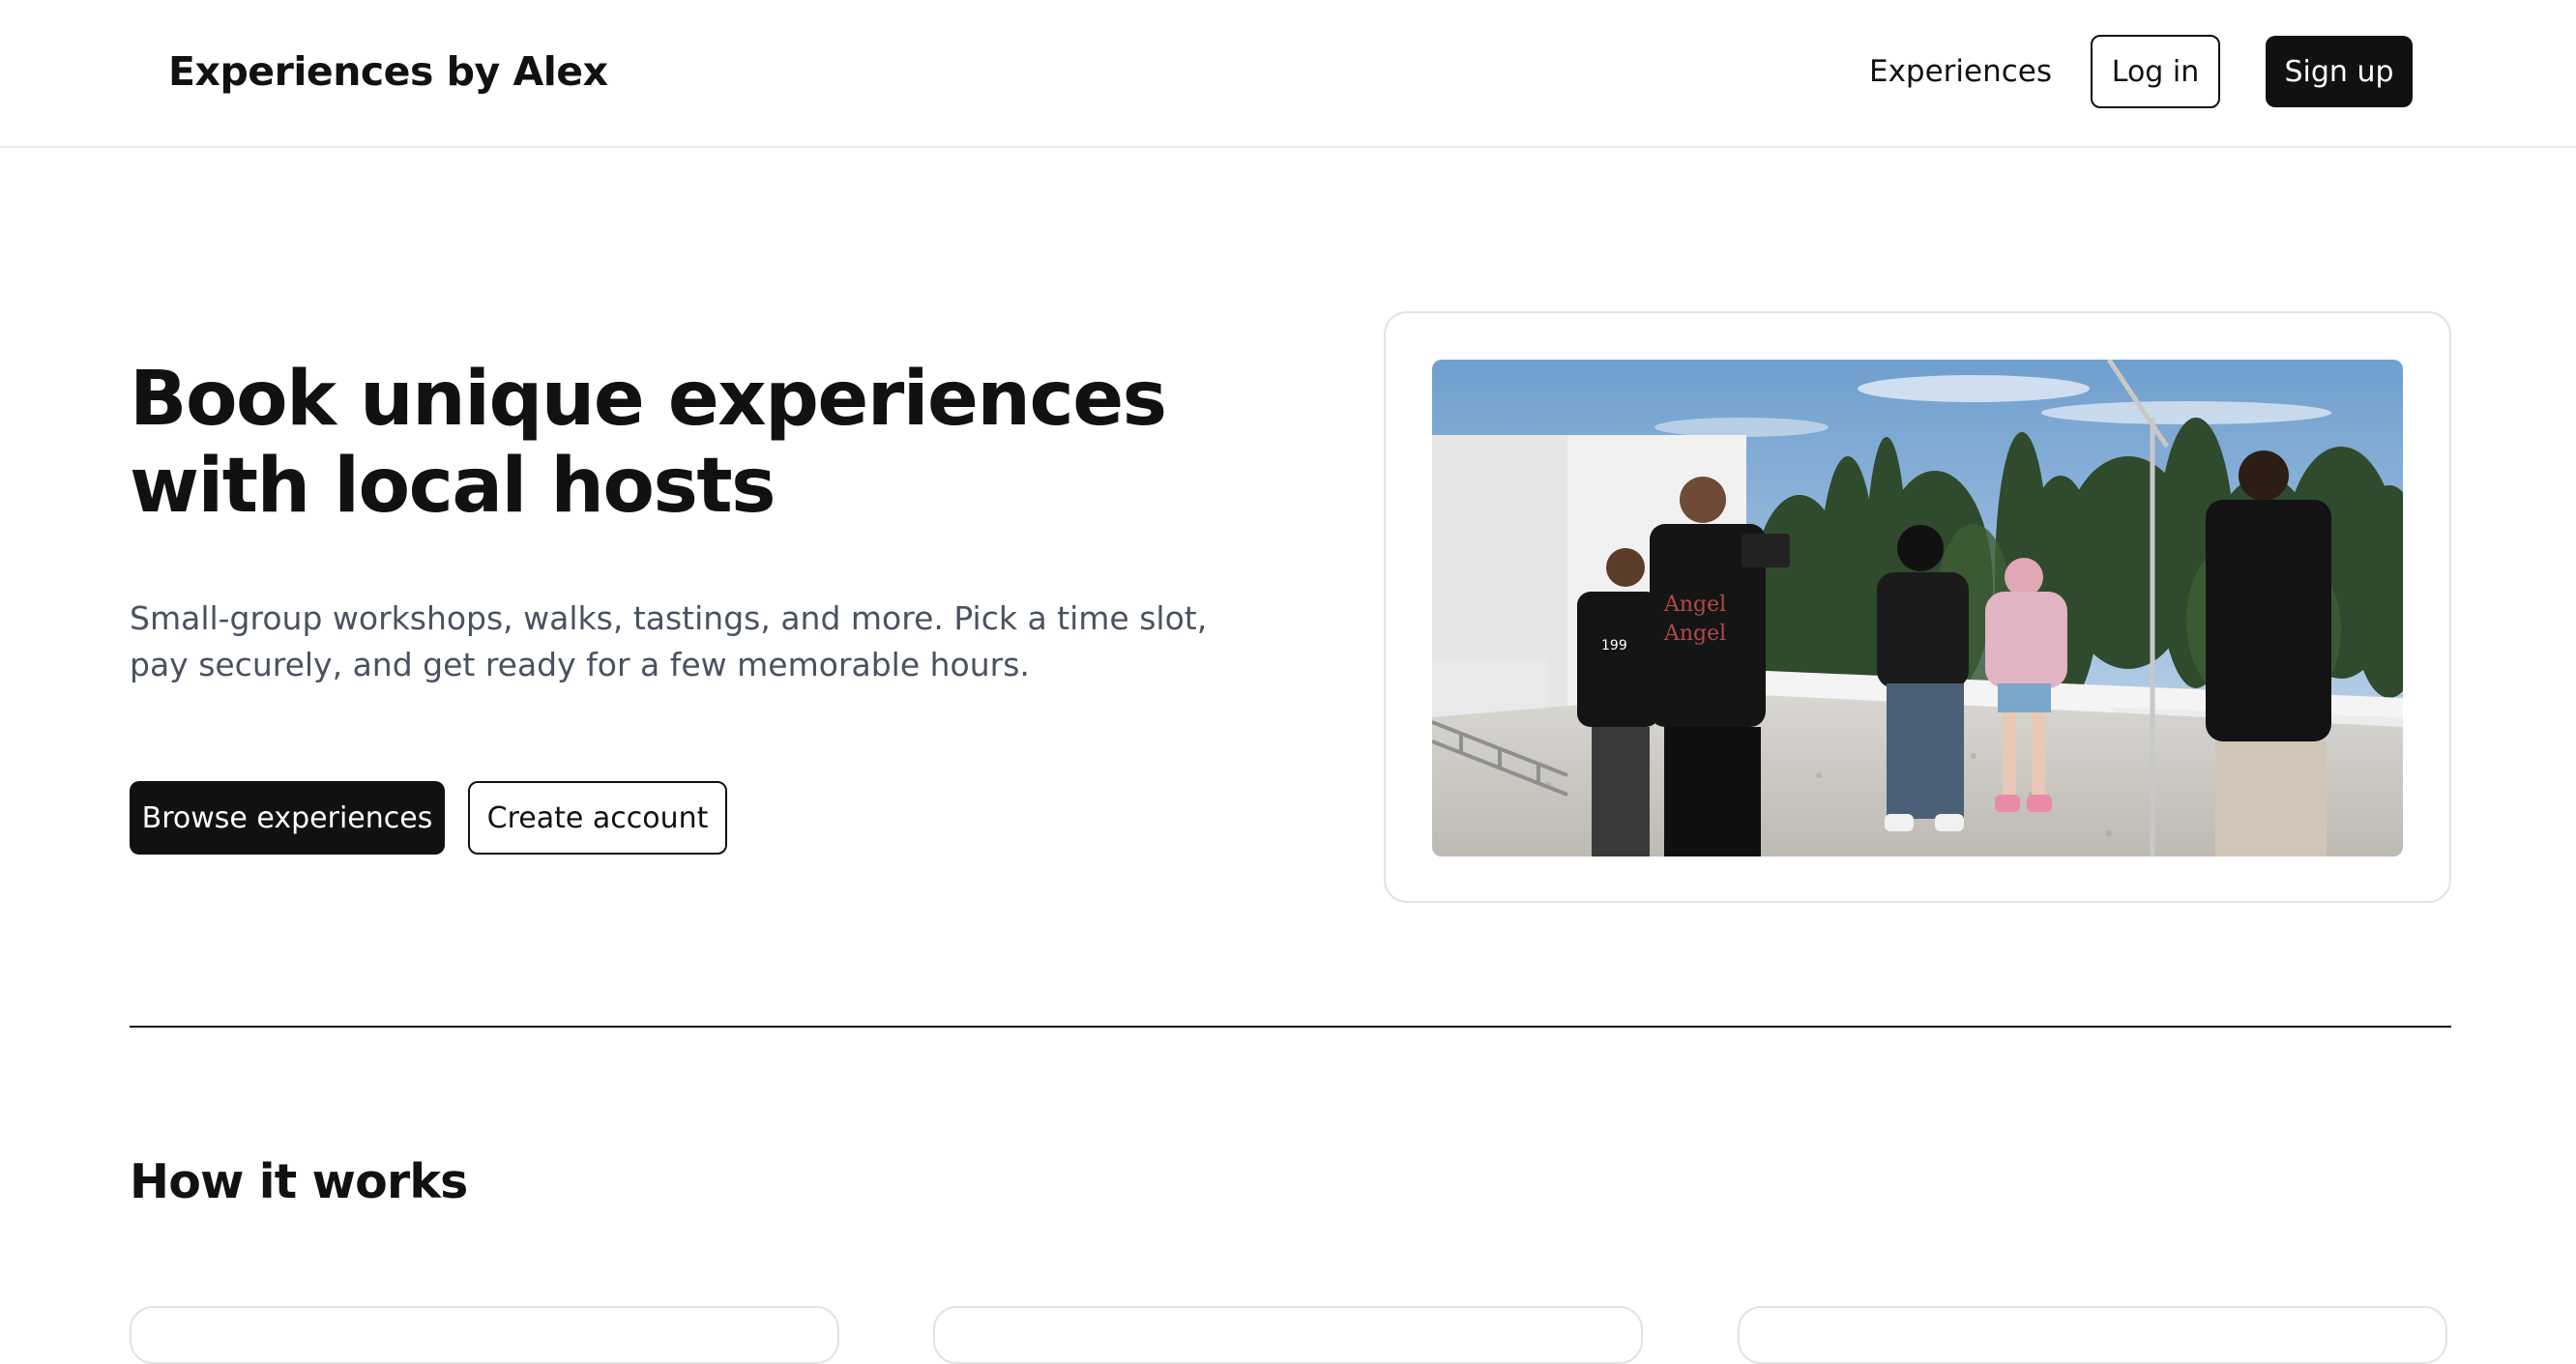 Image resolution: width=2576 pixels, height=1364 pixels. What do you see at coordinates (299, 1181) in the screenshot?
I see `how-it-works-title: How it works` at bounding box center [299, 1181].